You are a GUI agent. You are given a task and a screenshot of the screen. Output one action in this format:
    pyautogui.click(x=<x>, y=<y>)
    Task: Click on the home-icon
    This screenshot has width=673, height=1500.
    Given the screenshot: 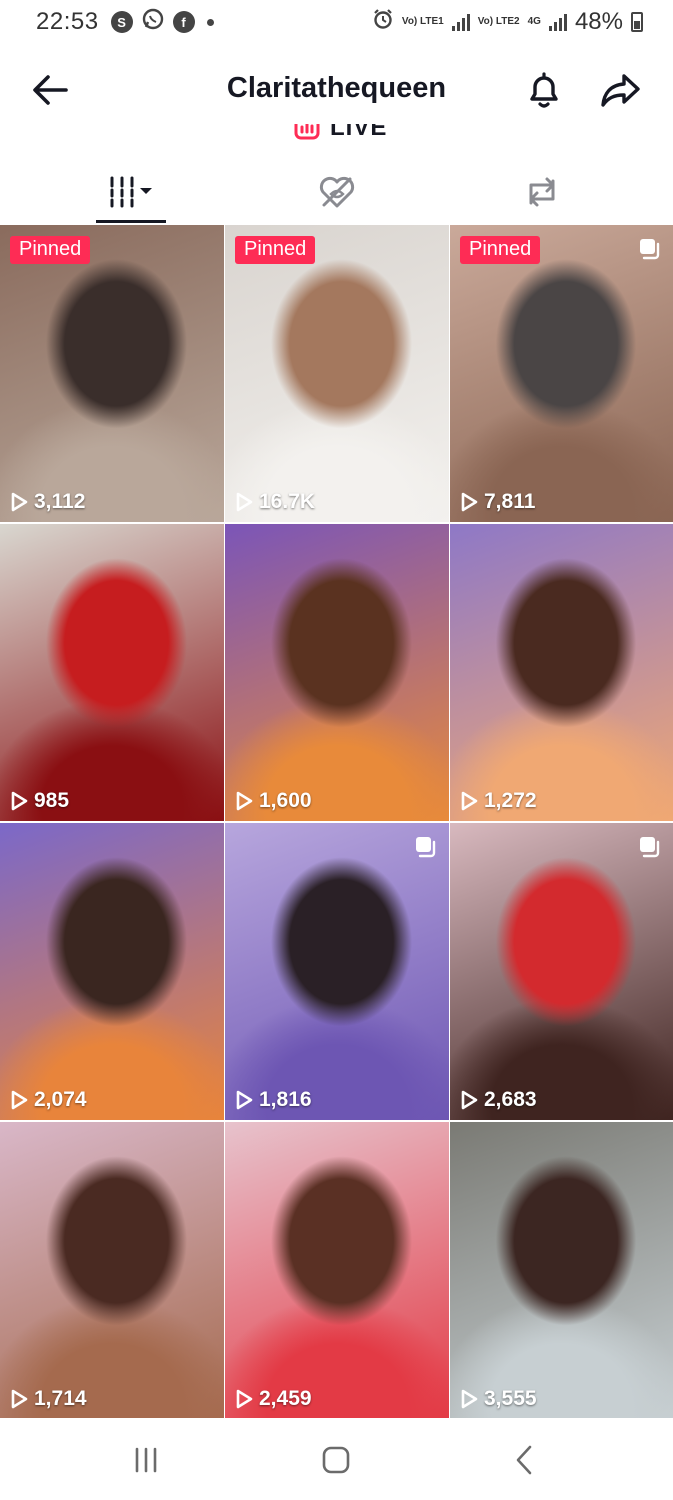 What is the action you would take?
    pyautogui.click(x=336, y=1460)
    